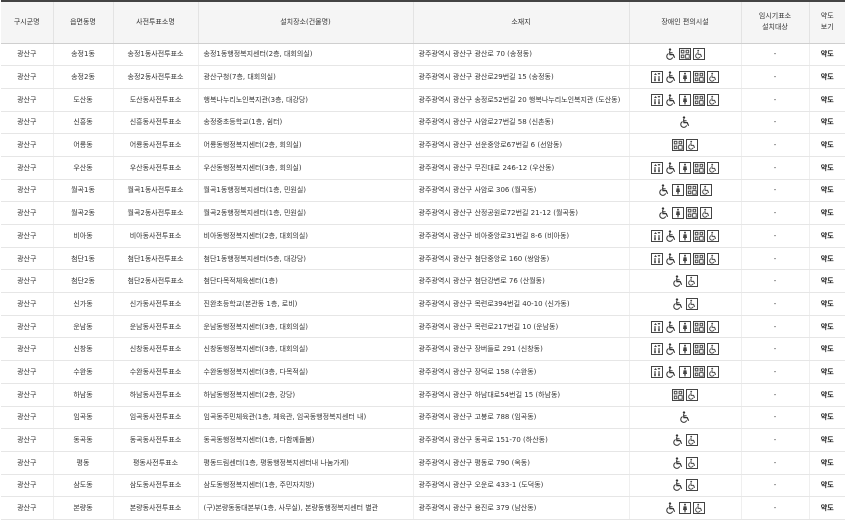 The height and width of the screenshot is (520, 846). What do you see at coordinates (155, 440) in the screenshot?
I see `cell-station: 동곡동사전투표소` at bounding box center [155, 440].